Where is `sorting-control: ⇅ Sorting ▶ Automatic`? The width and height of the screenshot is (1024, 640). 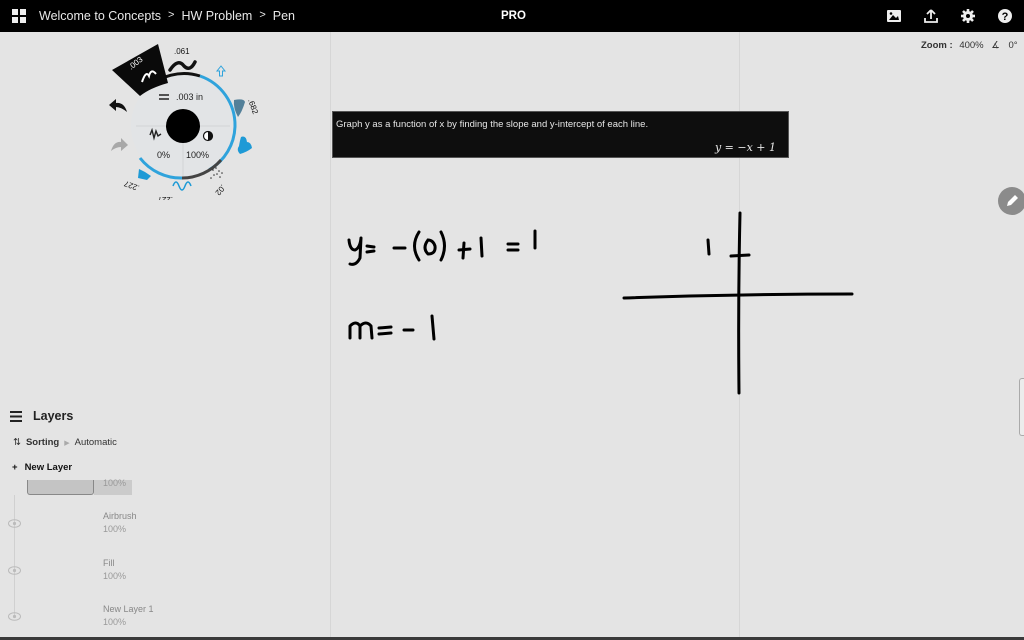 sorting-control: ⇅ Sorting ▶ Automatic is located at coordinates (65, 442).